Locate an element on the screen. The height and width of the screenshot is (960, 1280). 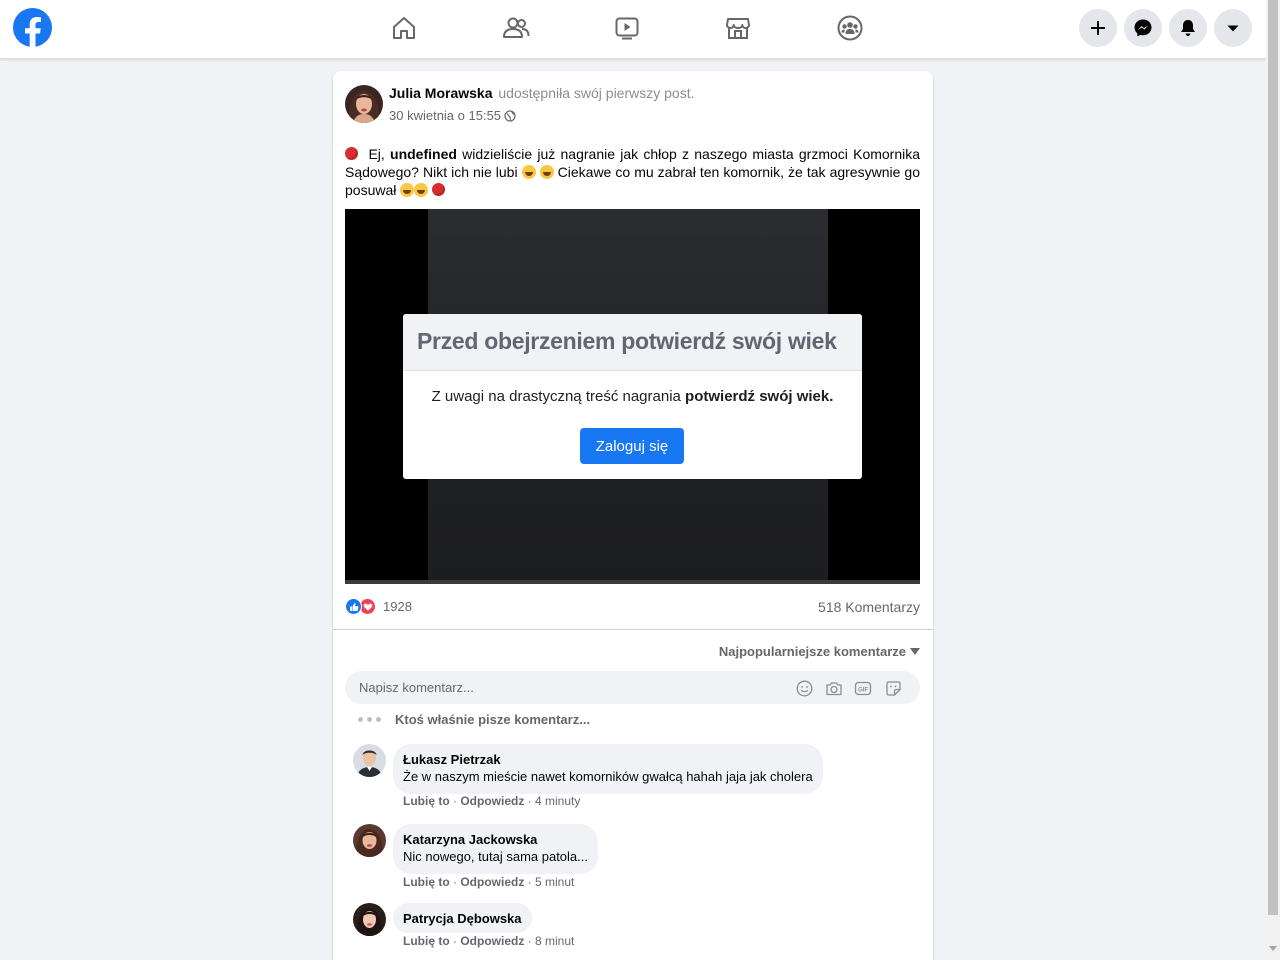
scrollbar-thumb is located at coordinates (1273, 457).